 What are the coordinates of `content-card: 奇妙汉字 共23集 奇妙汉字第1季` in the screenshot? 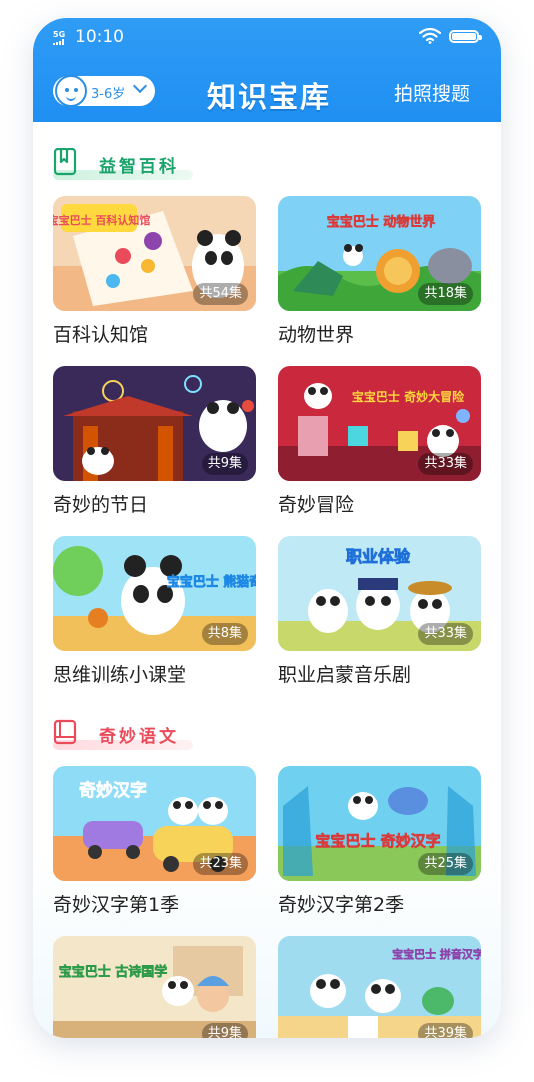 It's located at (154, 846).